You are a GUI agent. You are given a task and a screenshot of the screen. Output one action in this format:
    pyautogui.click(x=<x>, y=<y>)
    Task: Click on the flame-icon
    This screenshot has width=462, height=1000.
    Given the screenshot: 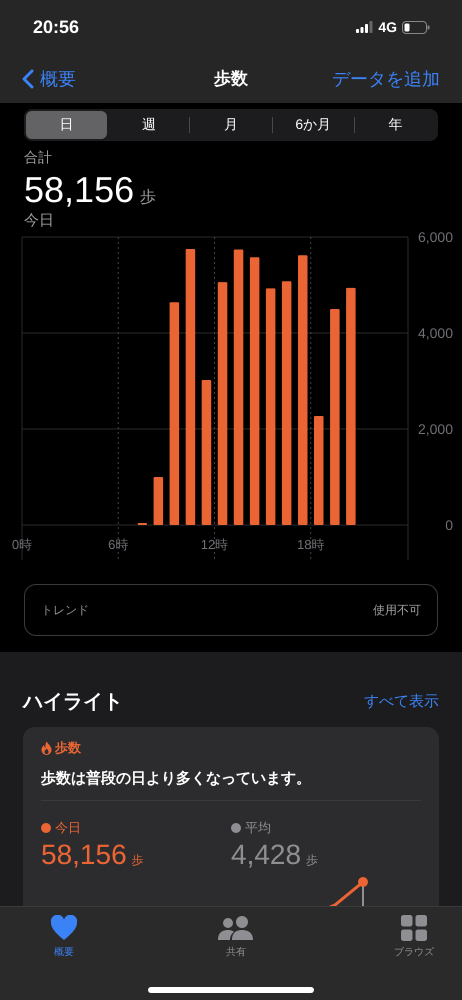 What is the action you would take?
    pyautogui.click(x=46, y=748)
    